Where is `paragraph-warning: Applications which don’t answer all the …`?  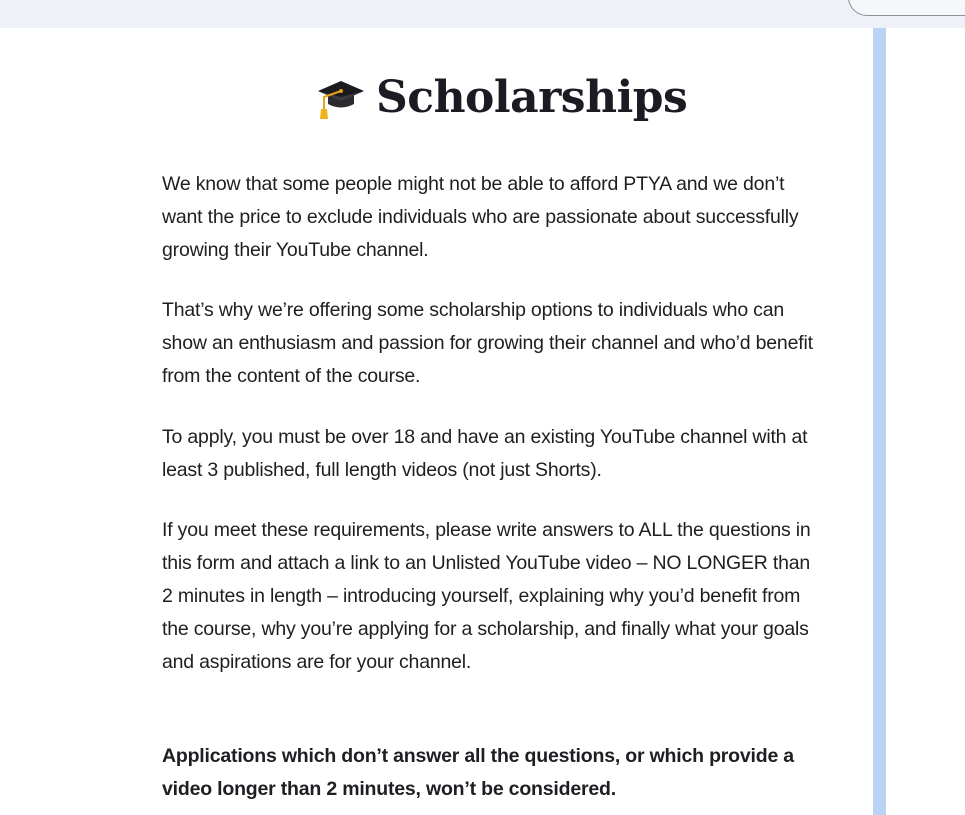
paragraph-warning: Applications which don’t answer all the … is located at coordinates (478, 772).